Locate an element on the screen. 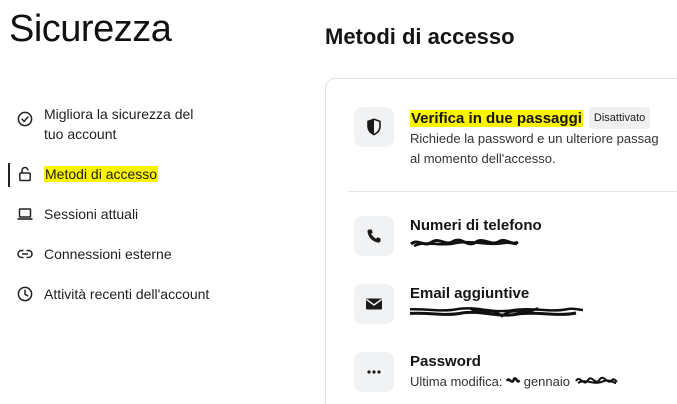  redacted-year-scribble is located at coordinates (596, 380).